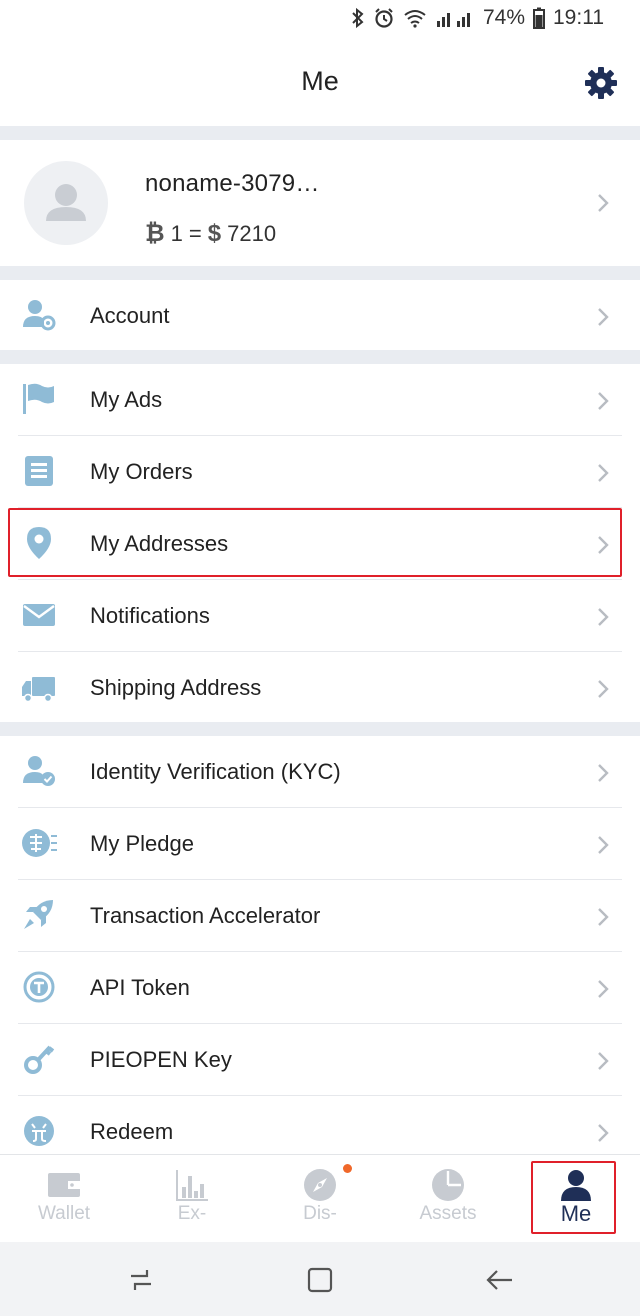 This screenshot has height=1316, width=640. What do you see at coordinates (39, 315) in the screenshot?
I see `account-settings-icon` at bounding box center [39, 315].